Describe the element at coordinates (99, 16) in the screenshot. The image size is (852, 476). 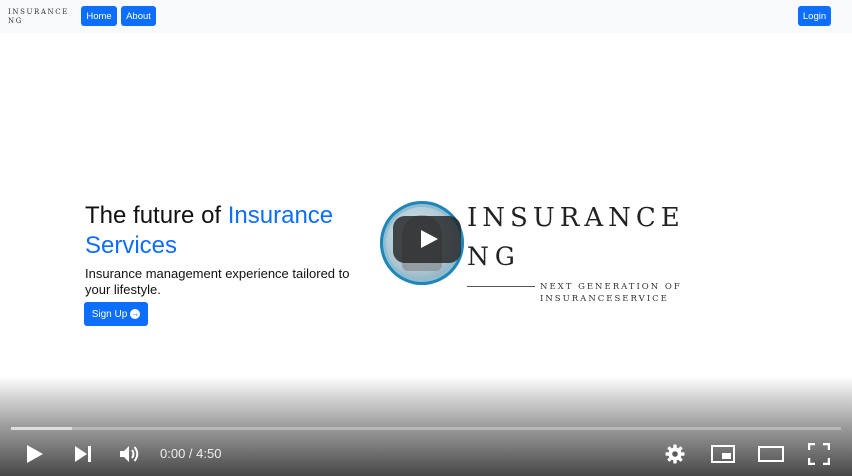
I see `home-button: Home` at that location.